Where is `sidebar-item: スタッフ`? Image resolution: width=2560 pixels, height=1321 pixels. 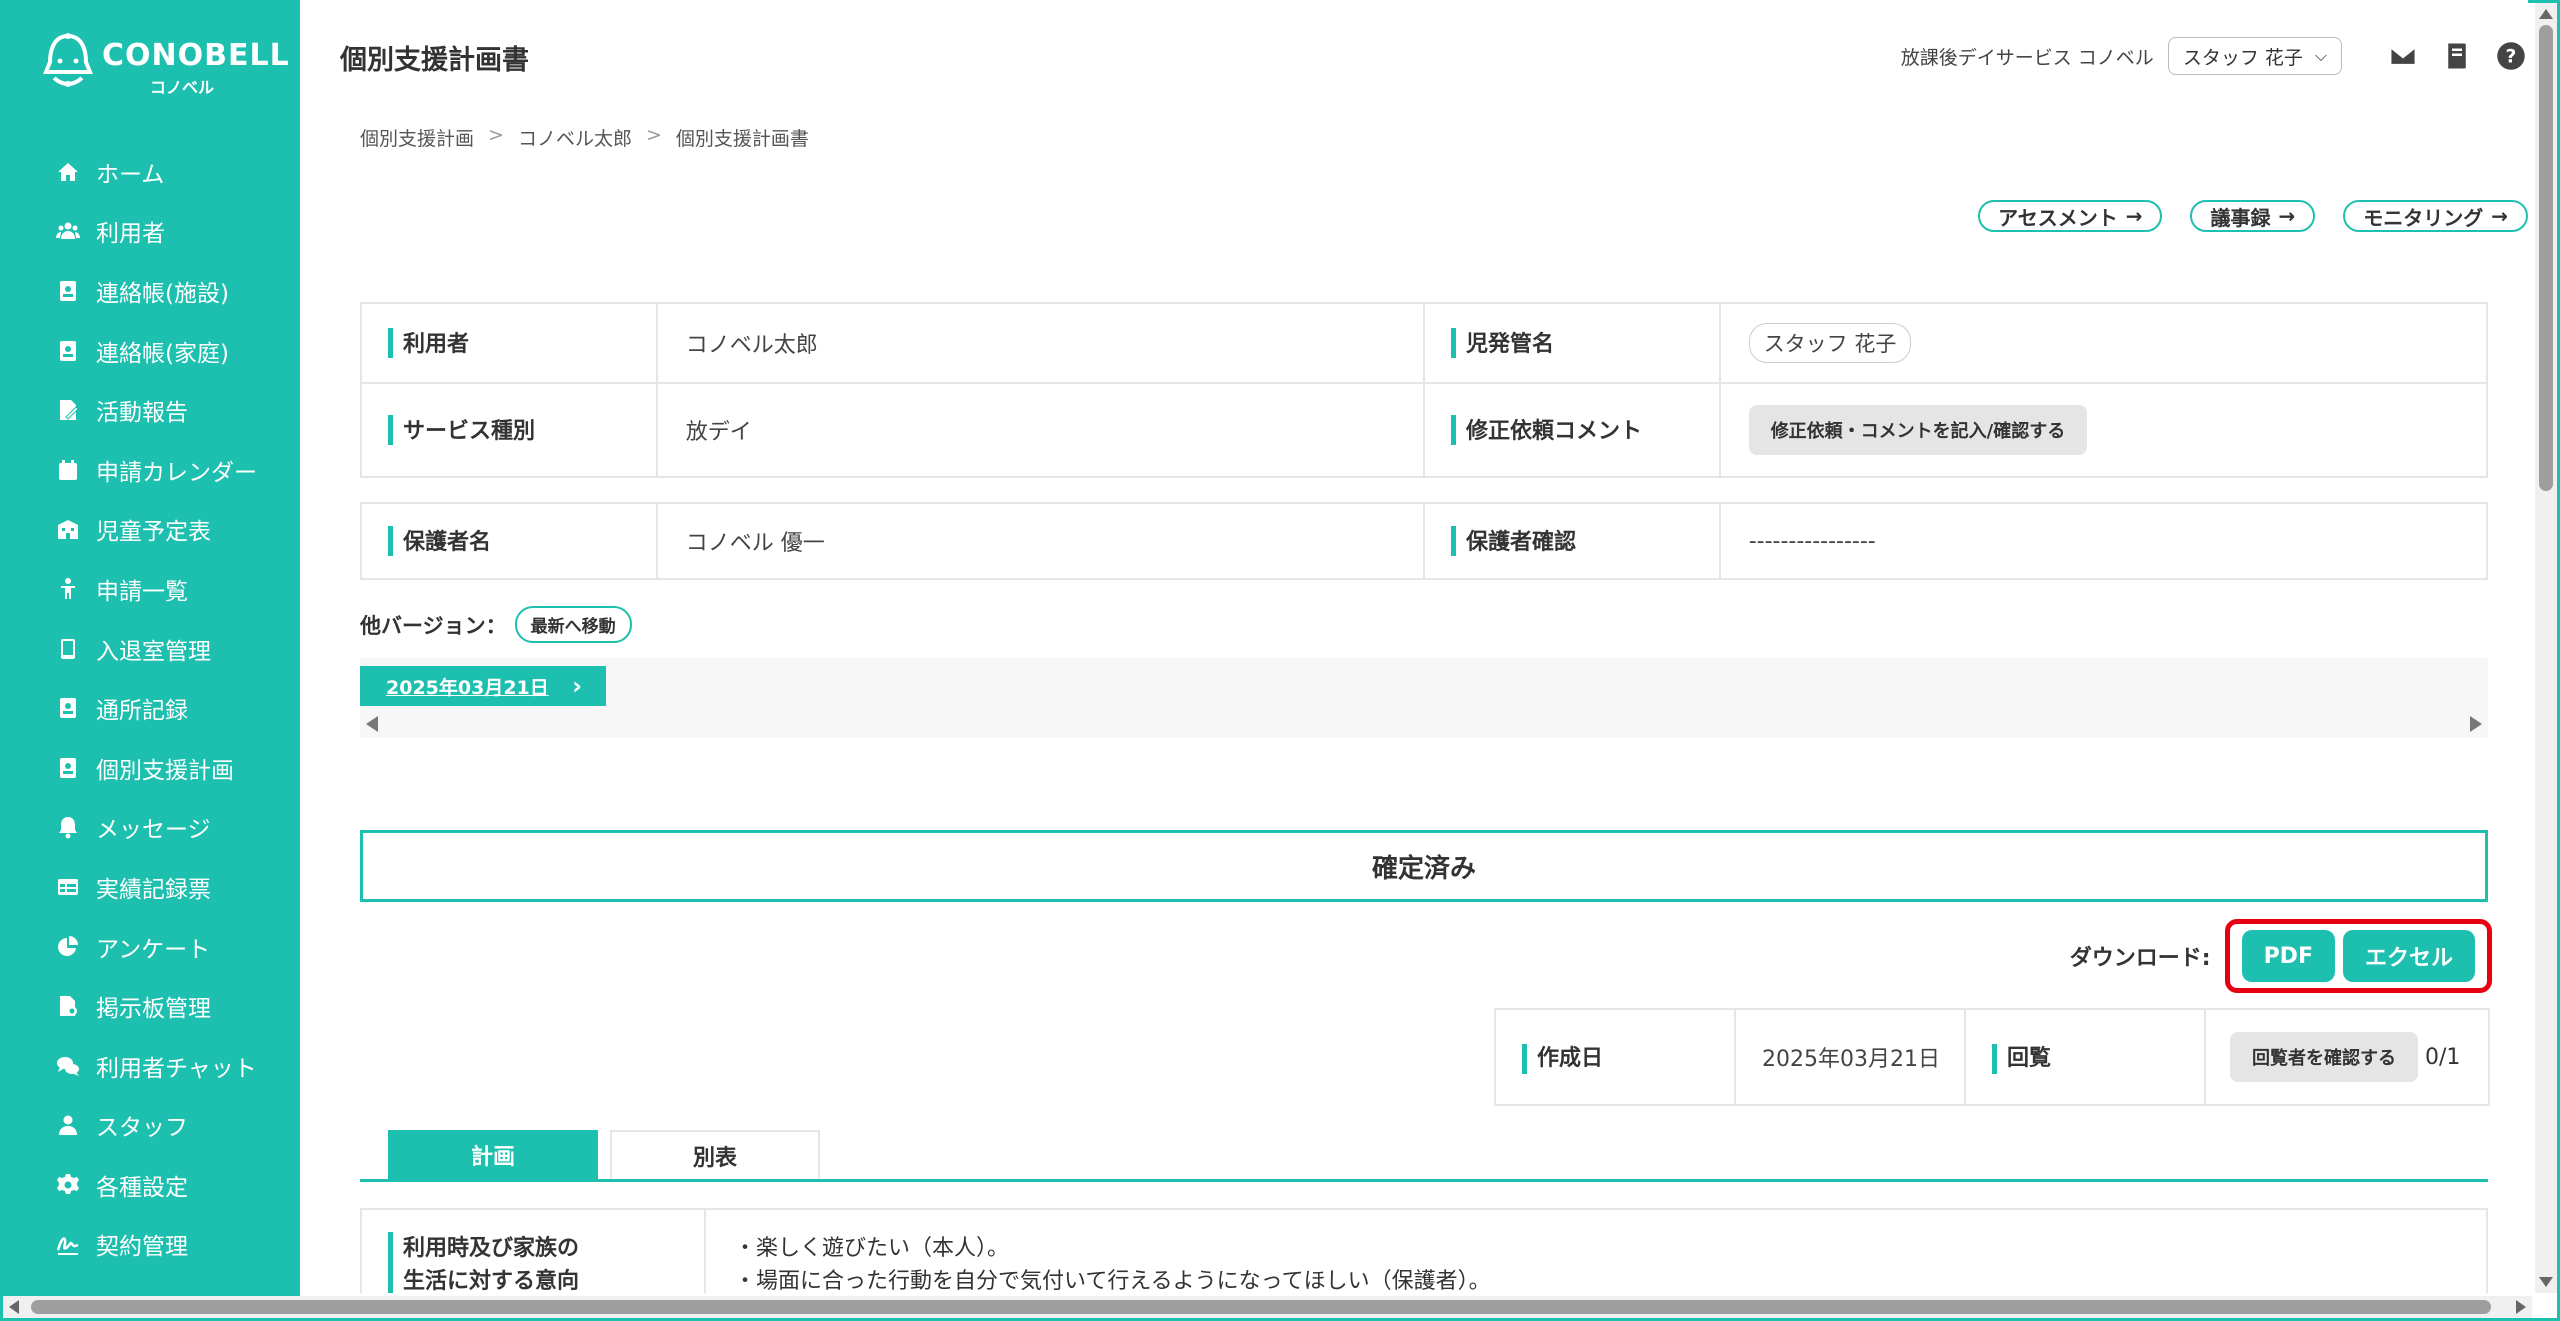 sidebar-item: スタッフ is located at coordinates (150, 1126).